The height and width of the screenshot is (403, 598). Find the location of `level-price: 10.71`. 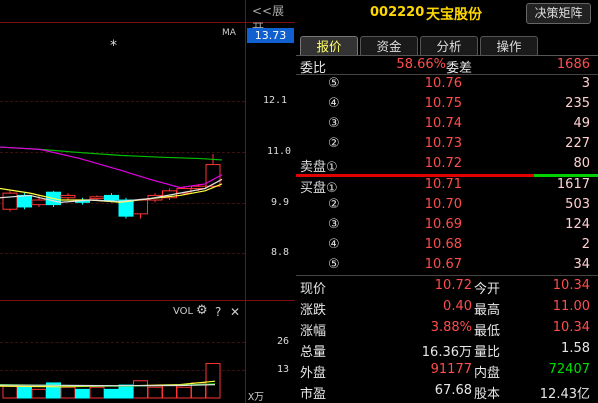

level-price: 10.71 is located at coordinates (443, 184).